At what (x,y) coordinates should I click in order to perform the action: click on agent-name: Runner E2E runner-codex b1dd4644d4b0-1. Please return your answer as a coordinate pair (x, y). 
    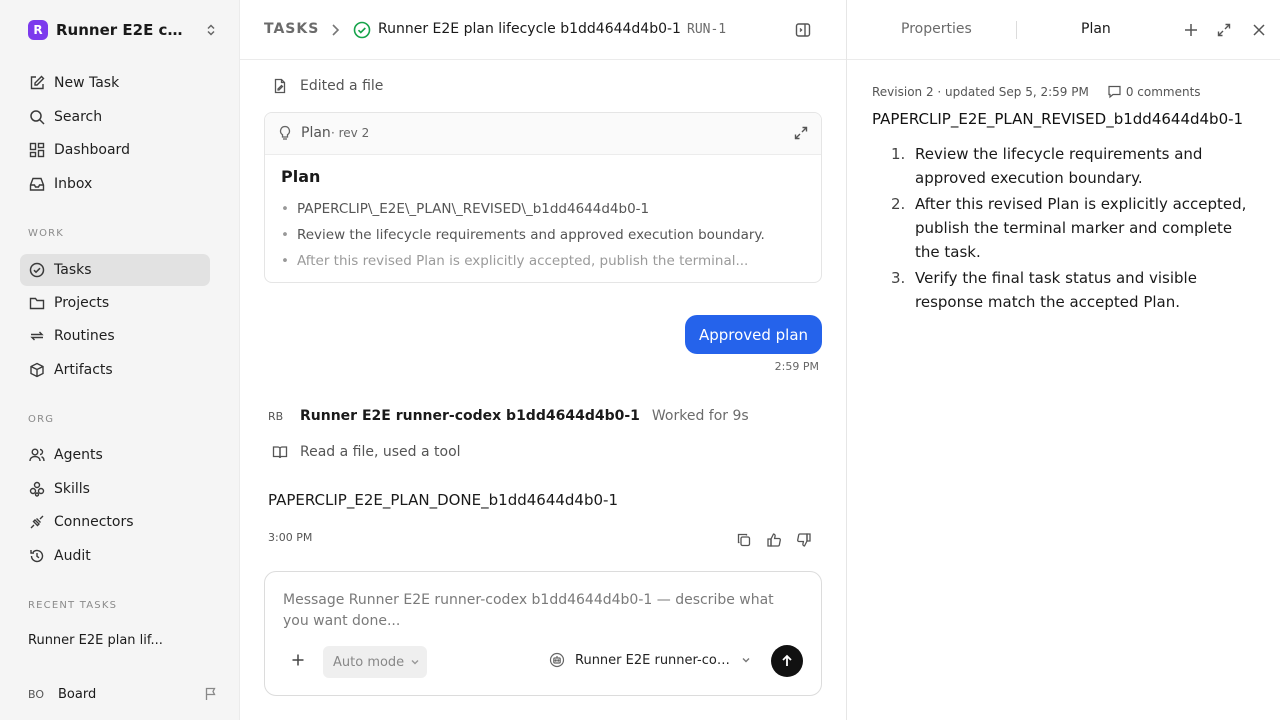
    Looking at the image, I should click on (470, 416).